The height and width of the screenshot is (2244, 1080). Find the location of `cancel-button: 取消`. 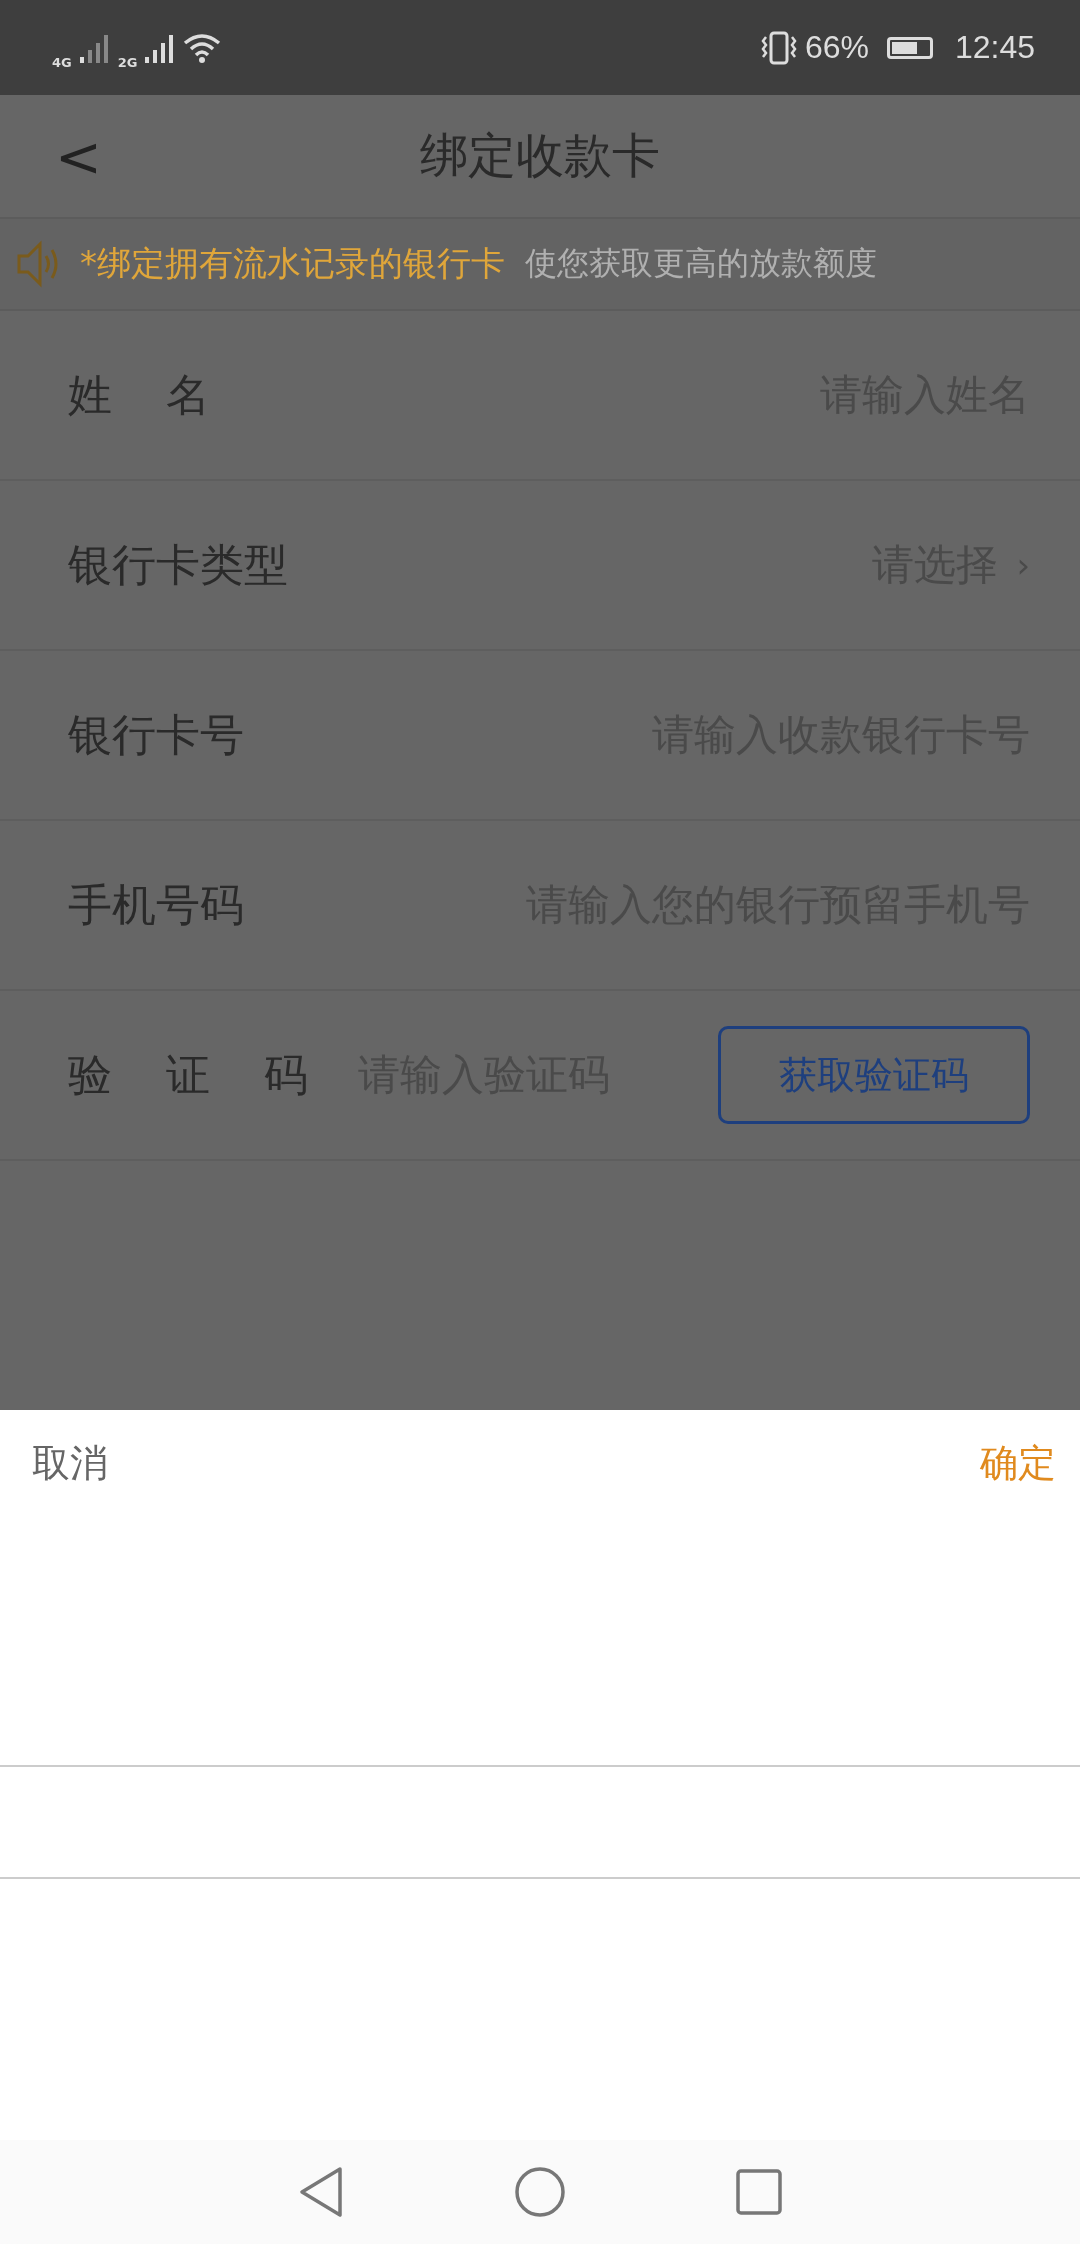

cancel-button: 取消 is located at coordinates (70, 1479).